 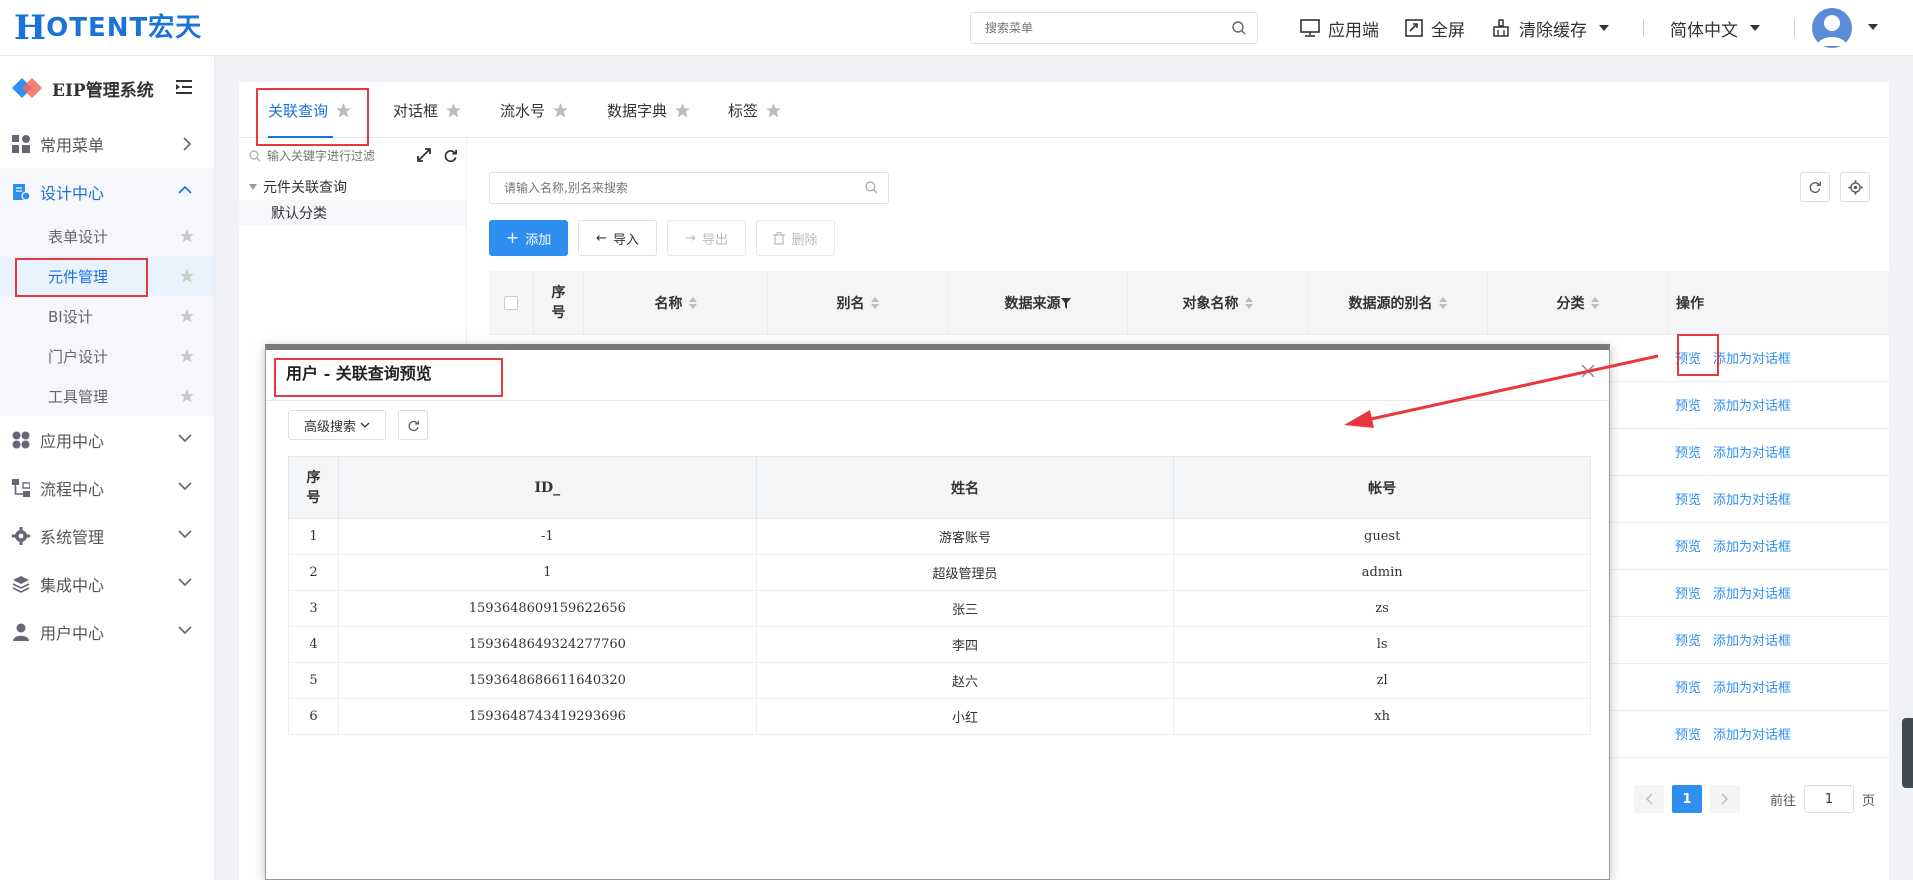 What do you see at coordinates (528, 238) in the screenshot?
I see `add-button: + 添加` at bounding box center [528, 238].